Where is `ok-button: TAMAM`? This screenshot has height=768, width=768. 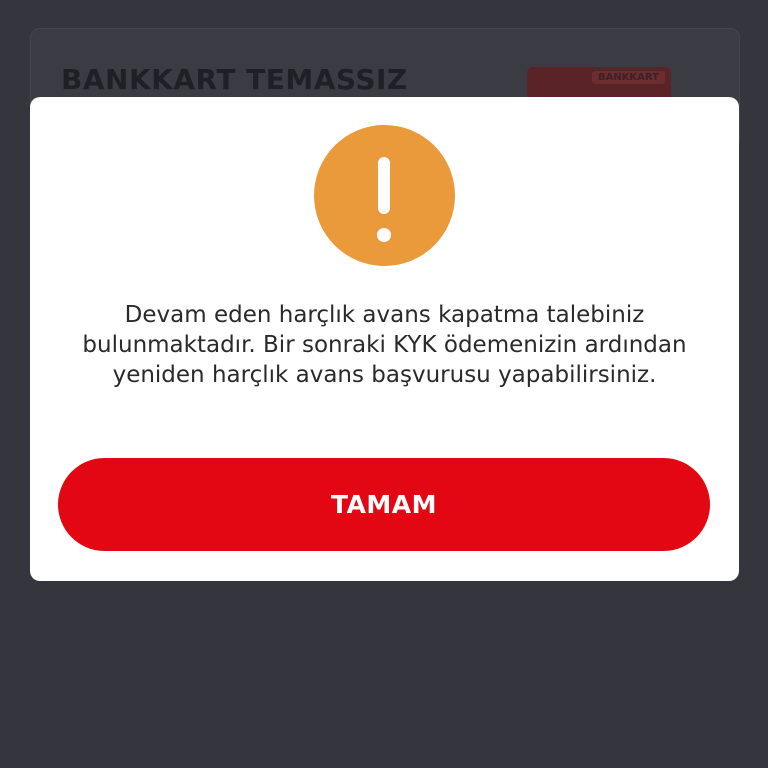 ok-button: TAMAM is located at coordinates (384, 504).